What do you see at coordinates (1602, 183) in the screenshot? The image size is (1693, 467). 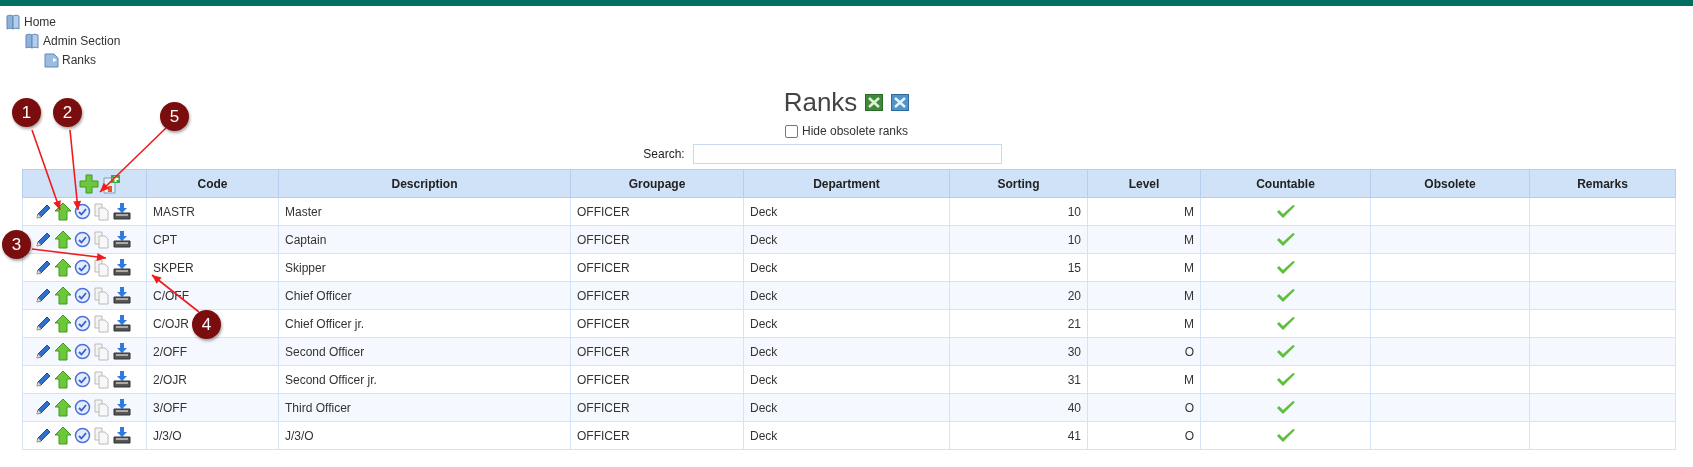 I see `column-header: Remarks` at bounding box center [1602, 183].